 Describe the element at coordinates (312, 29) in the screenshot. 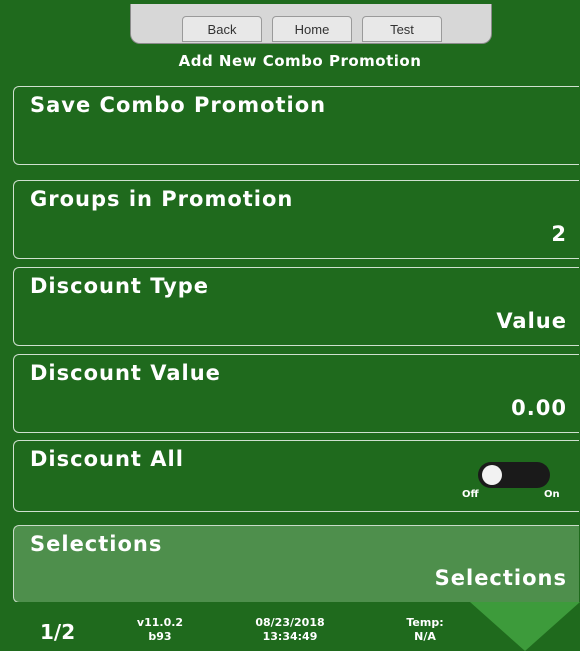

I see `home-button: Home` at that location.